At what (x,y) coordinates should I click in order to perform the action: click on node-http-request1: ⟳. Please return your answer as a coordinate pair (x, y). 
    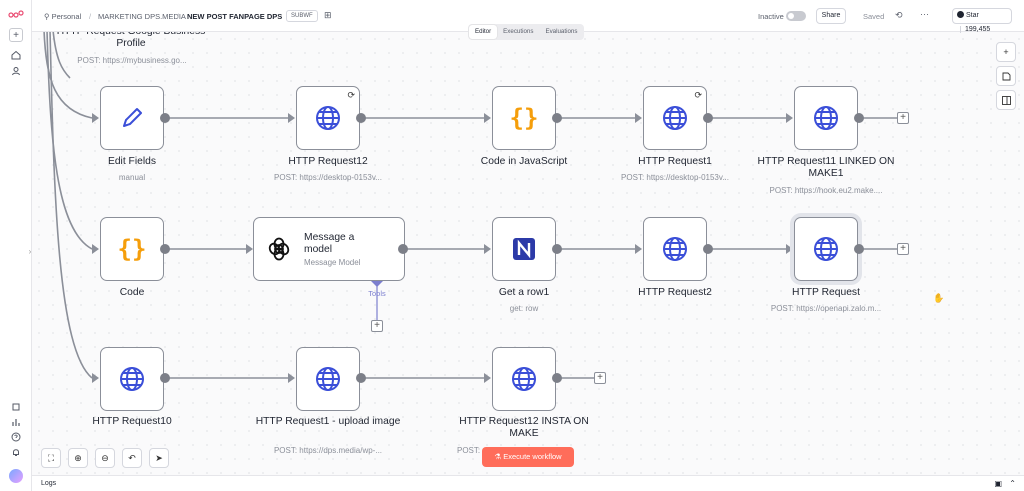
    Looking at the image, I should click on (675, 118).